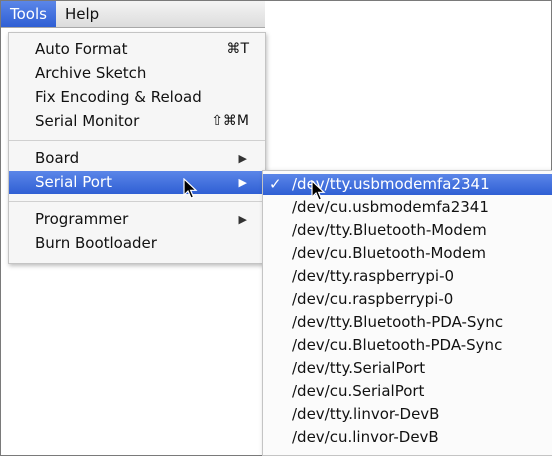 Image resolution: width=552 pixels, height=456 pixels. I want to click on serial-port-item: /dev/tty.linvor-DevB, so click(407, 414).